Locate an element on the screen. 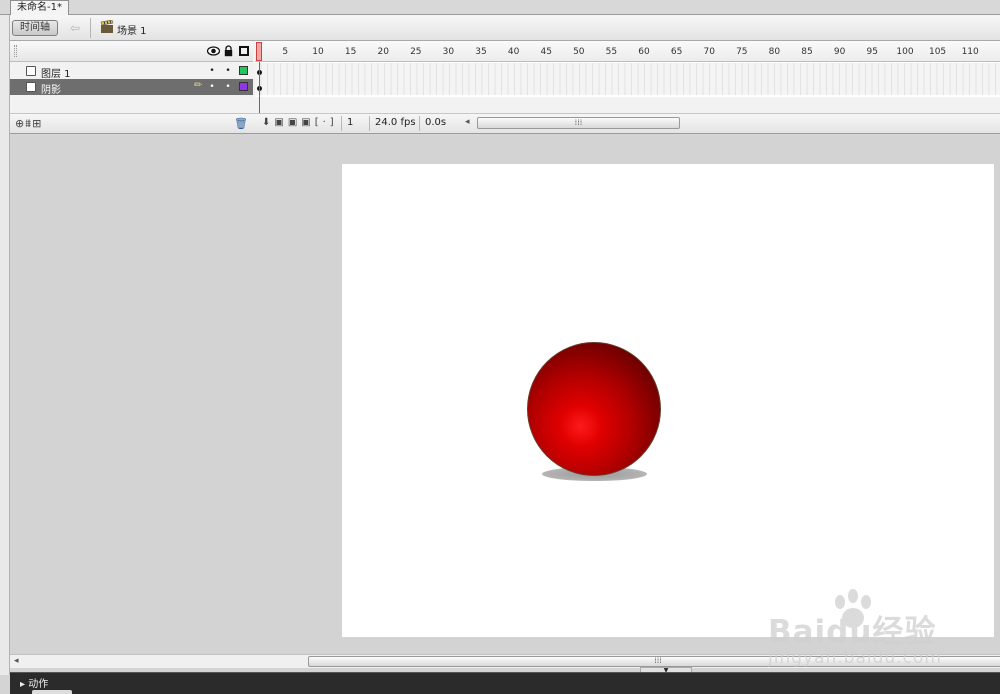 The height and width of the screenshot is (694, 1000). time-field: 0.0s is located at coordinates (435, 123).